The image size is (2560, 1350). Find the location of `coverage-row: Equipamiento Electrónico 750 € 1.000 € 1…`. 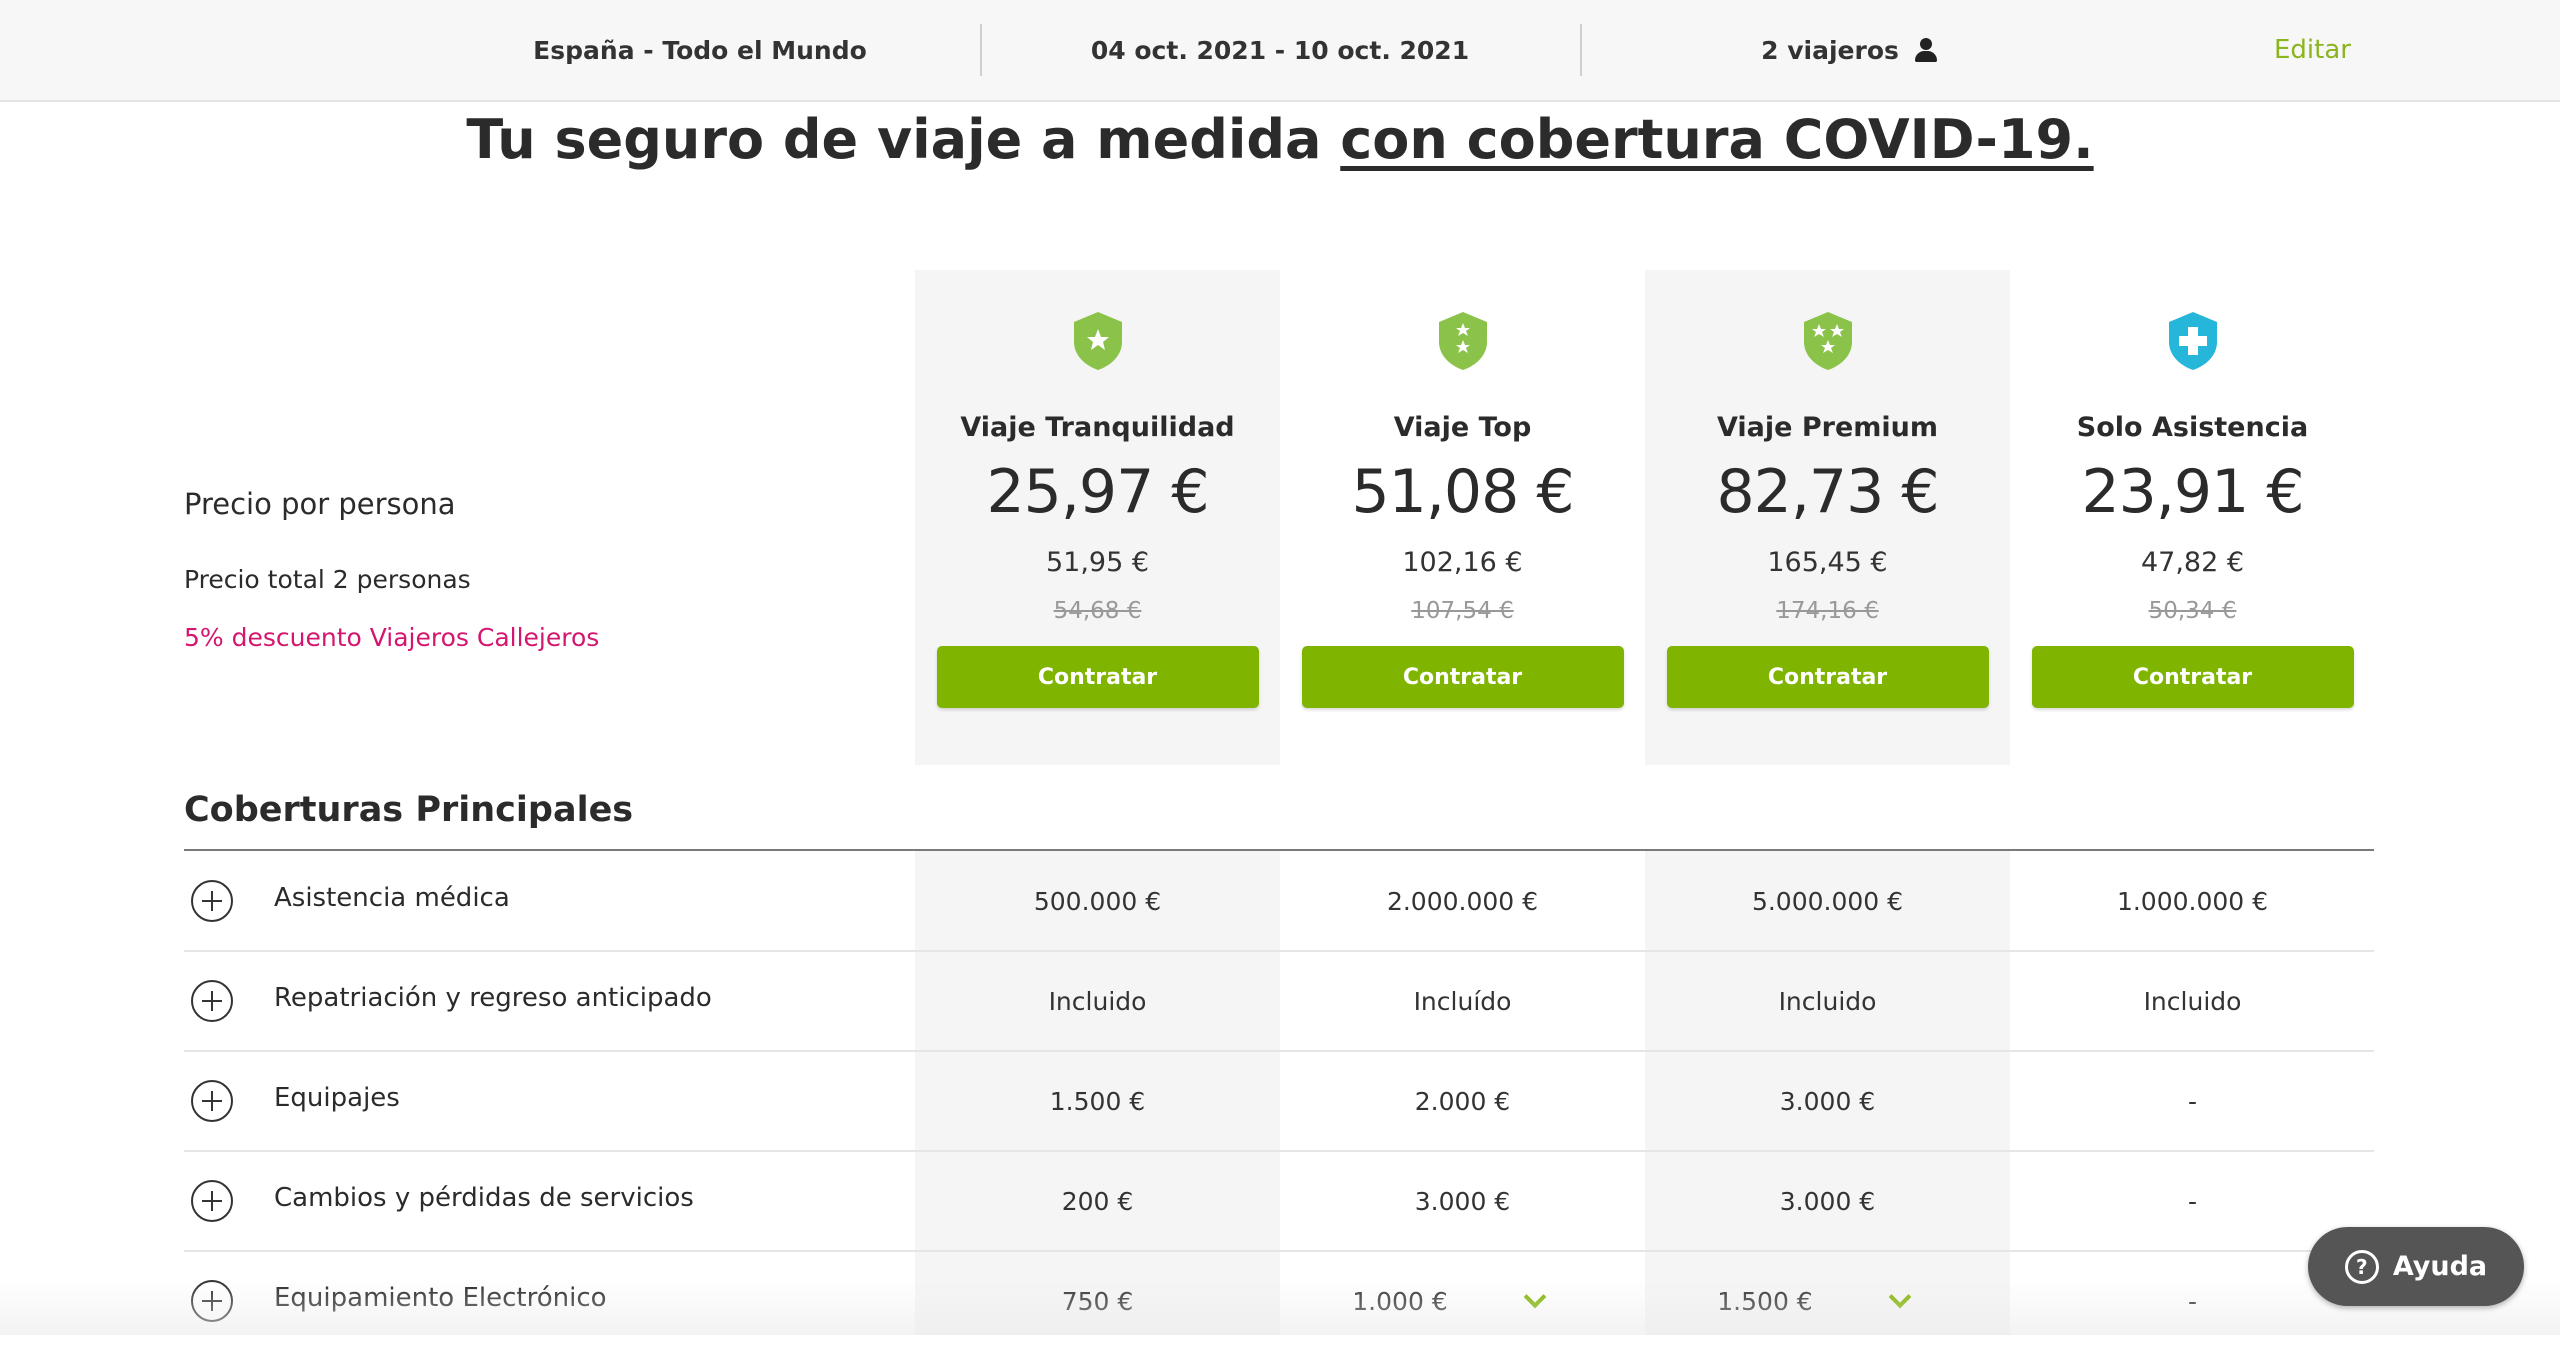

coverage-row: Equipamiento Electrónico 750 € 1.000 € 1… is located at coordinates (1279, 1300).